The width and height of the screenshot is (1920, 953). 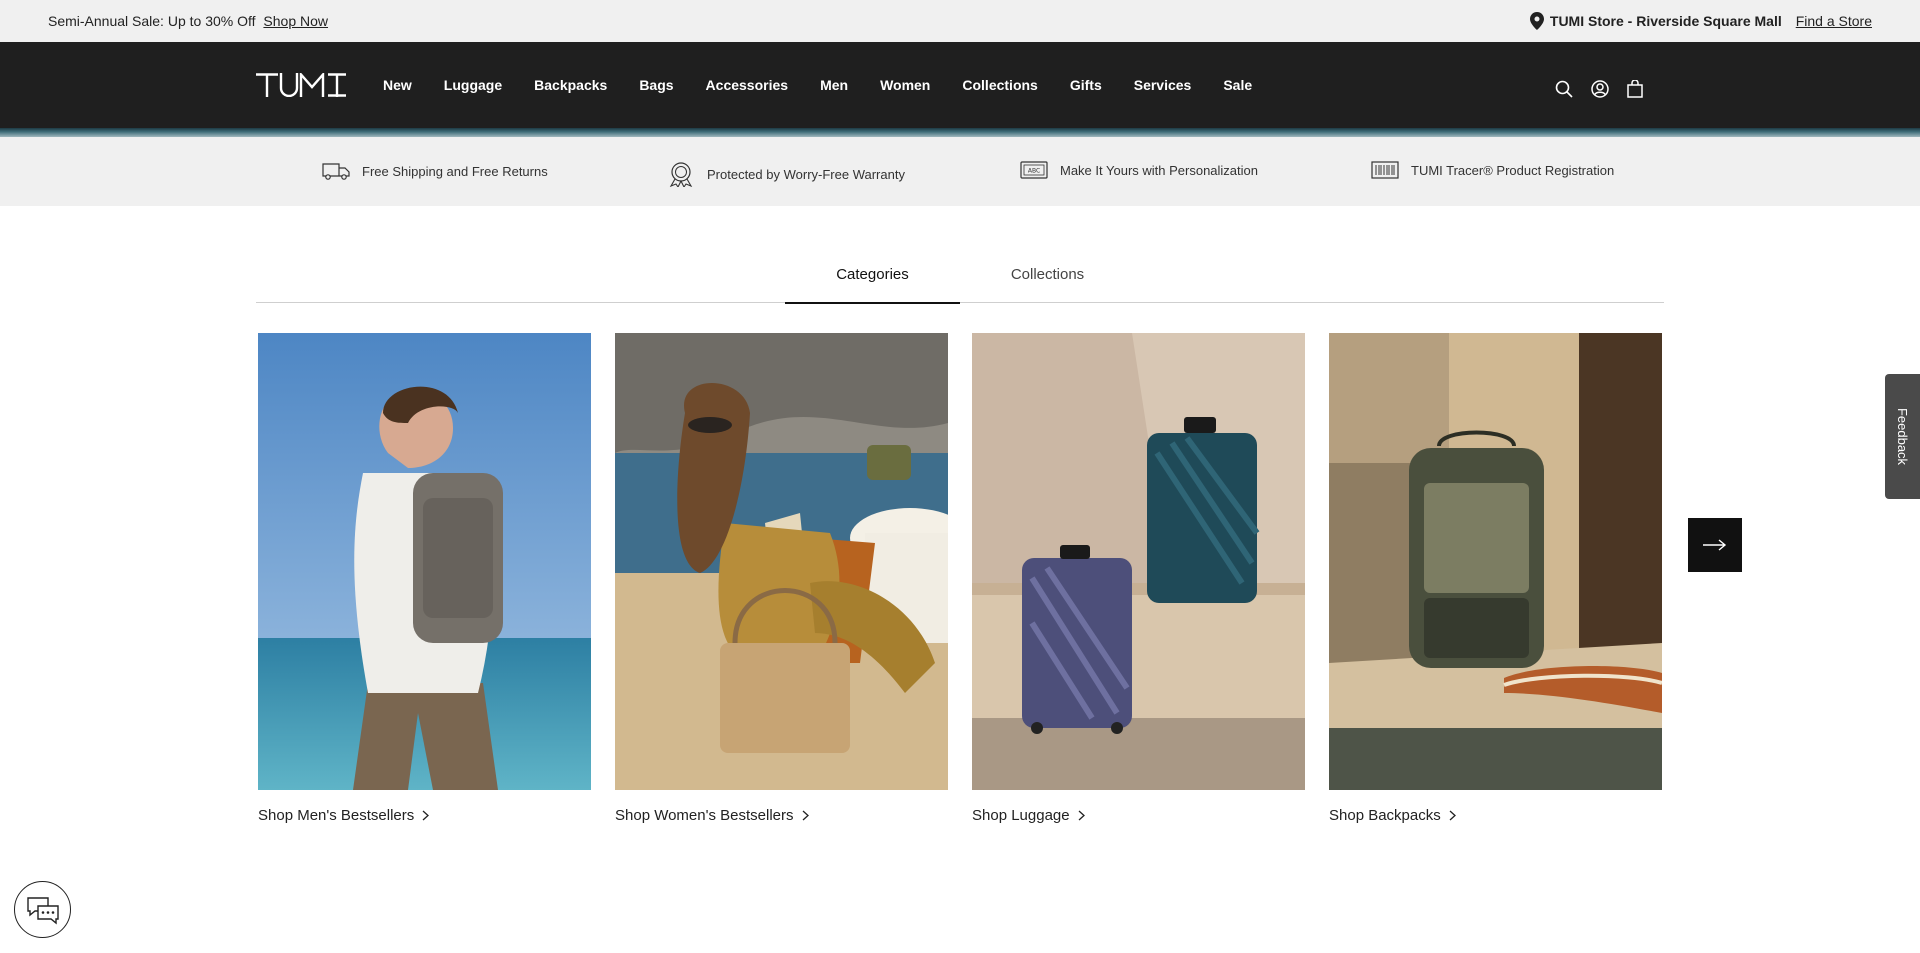 I want to click on nav-women: Women, so click(x=905, y=85).